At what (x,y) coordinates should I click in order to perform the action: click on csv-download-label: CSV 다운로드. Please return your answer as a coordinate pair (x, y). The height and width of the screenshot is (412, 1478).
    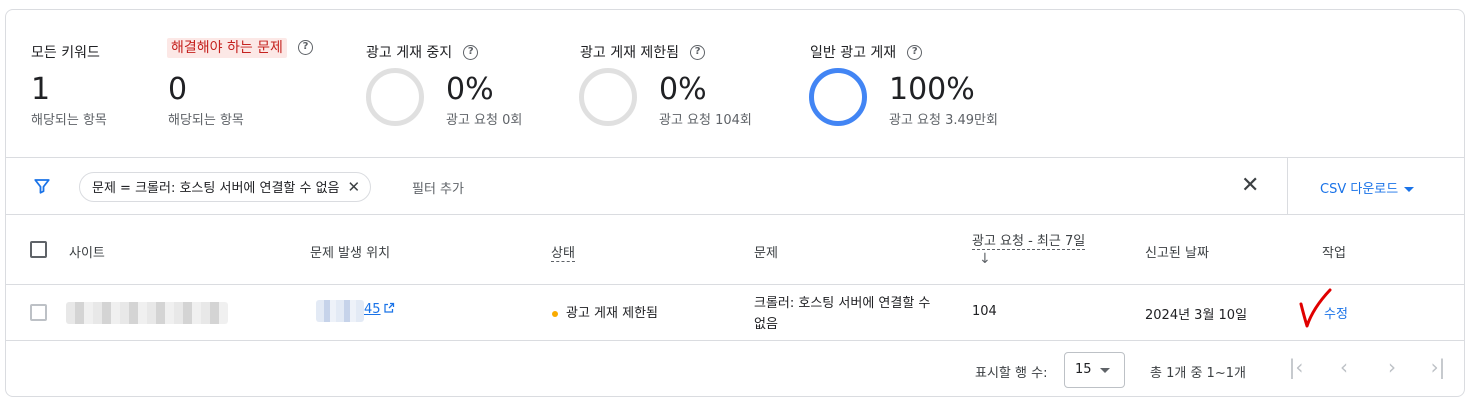
    Looking at the image, I should click on (1359, 189).